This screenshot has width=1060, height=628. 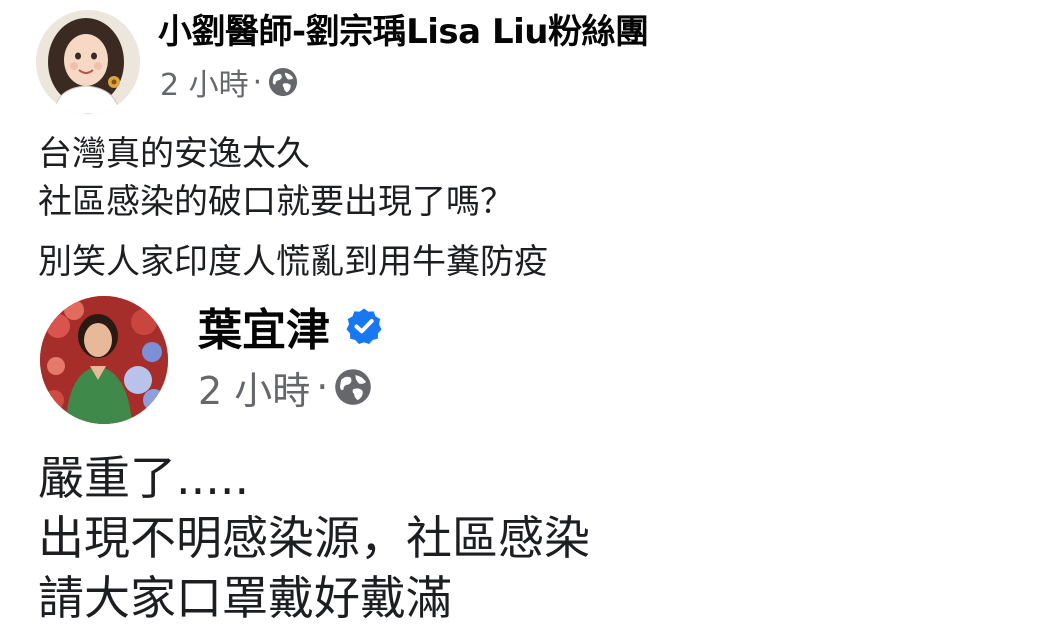 I want to click on post-text: 嚴重了..... 出現不明感染源，社區感染 請大家口罩戴好戴滿, so click(x=314, y=538).